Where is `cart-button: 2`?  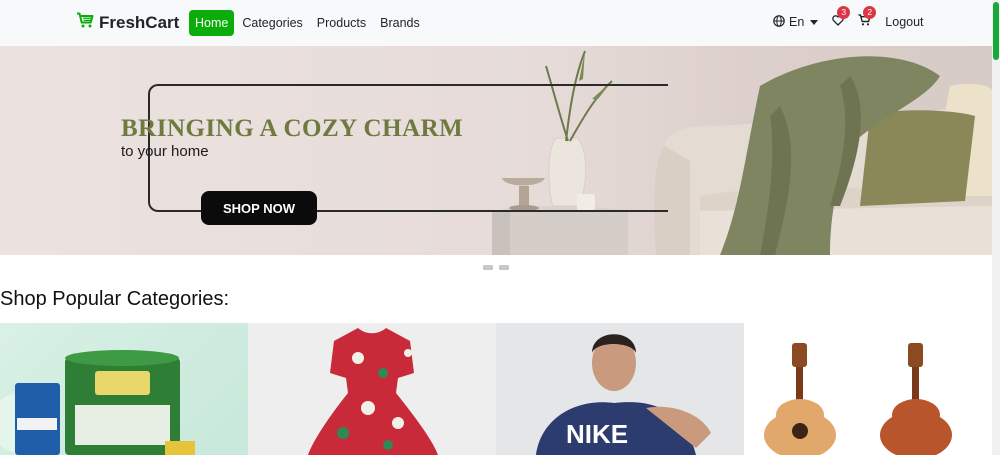
cart-button: 2 is located at coordinates (867, 18).